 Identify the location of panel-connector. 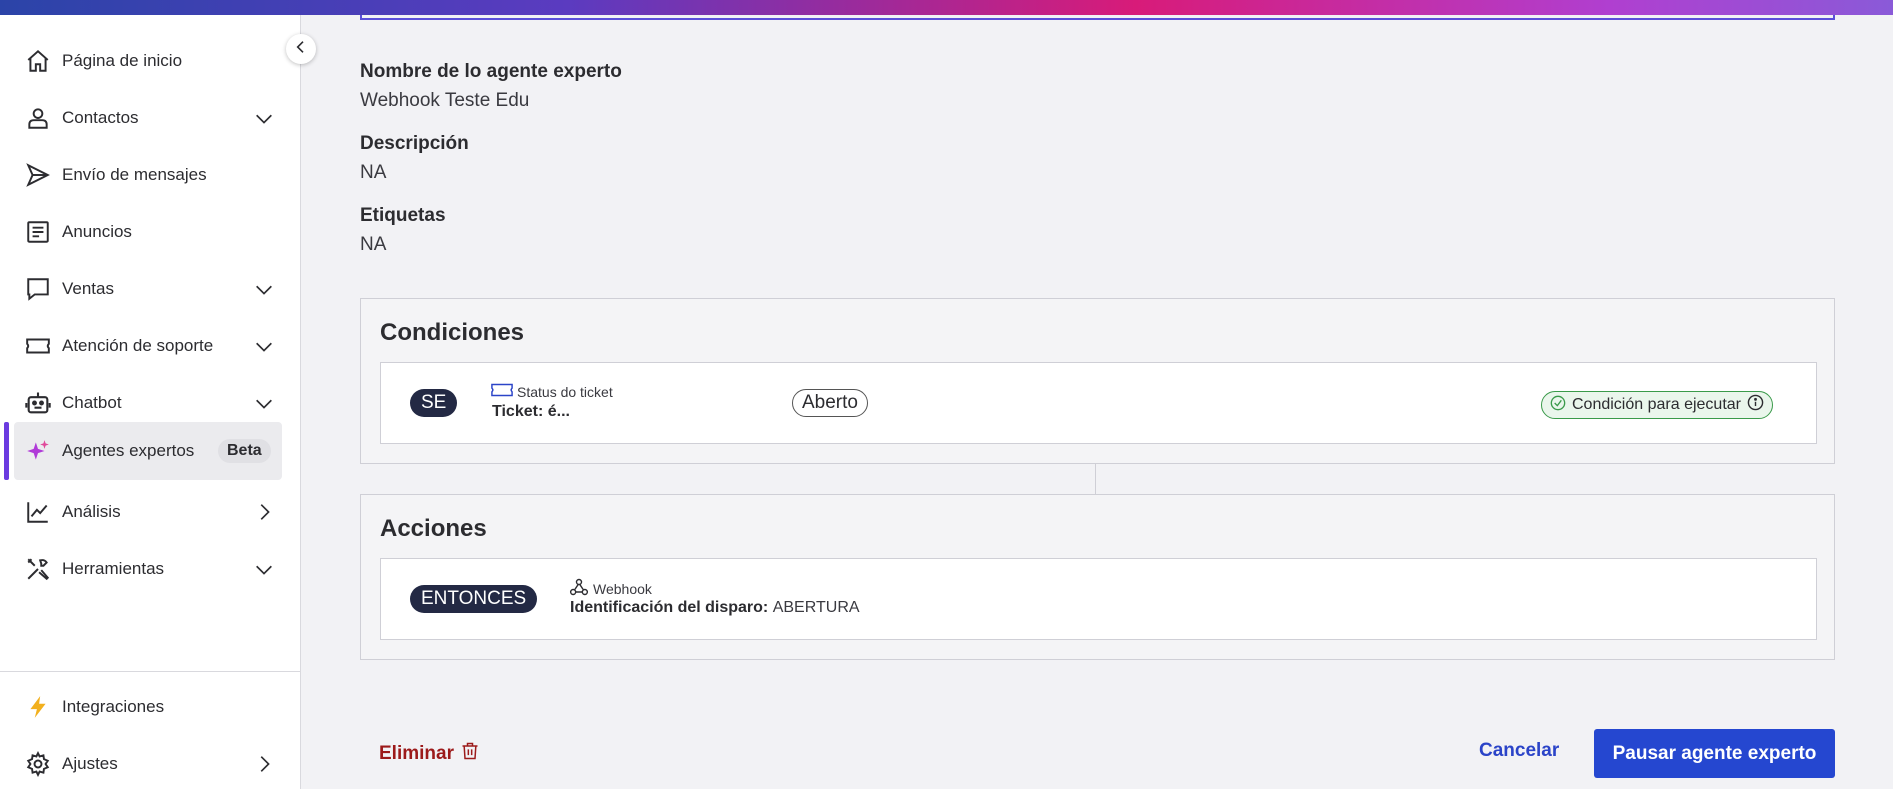
(1095, 479).